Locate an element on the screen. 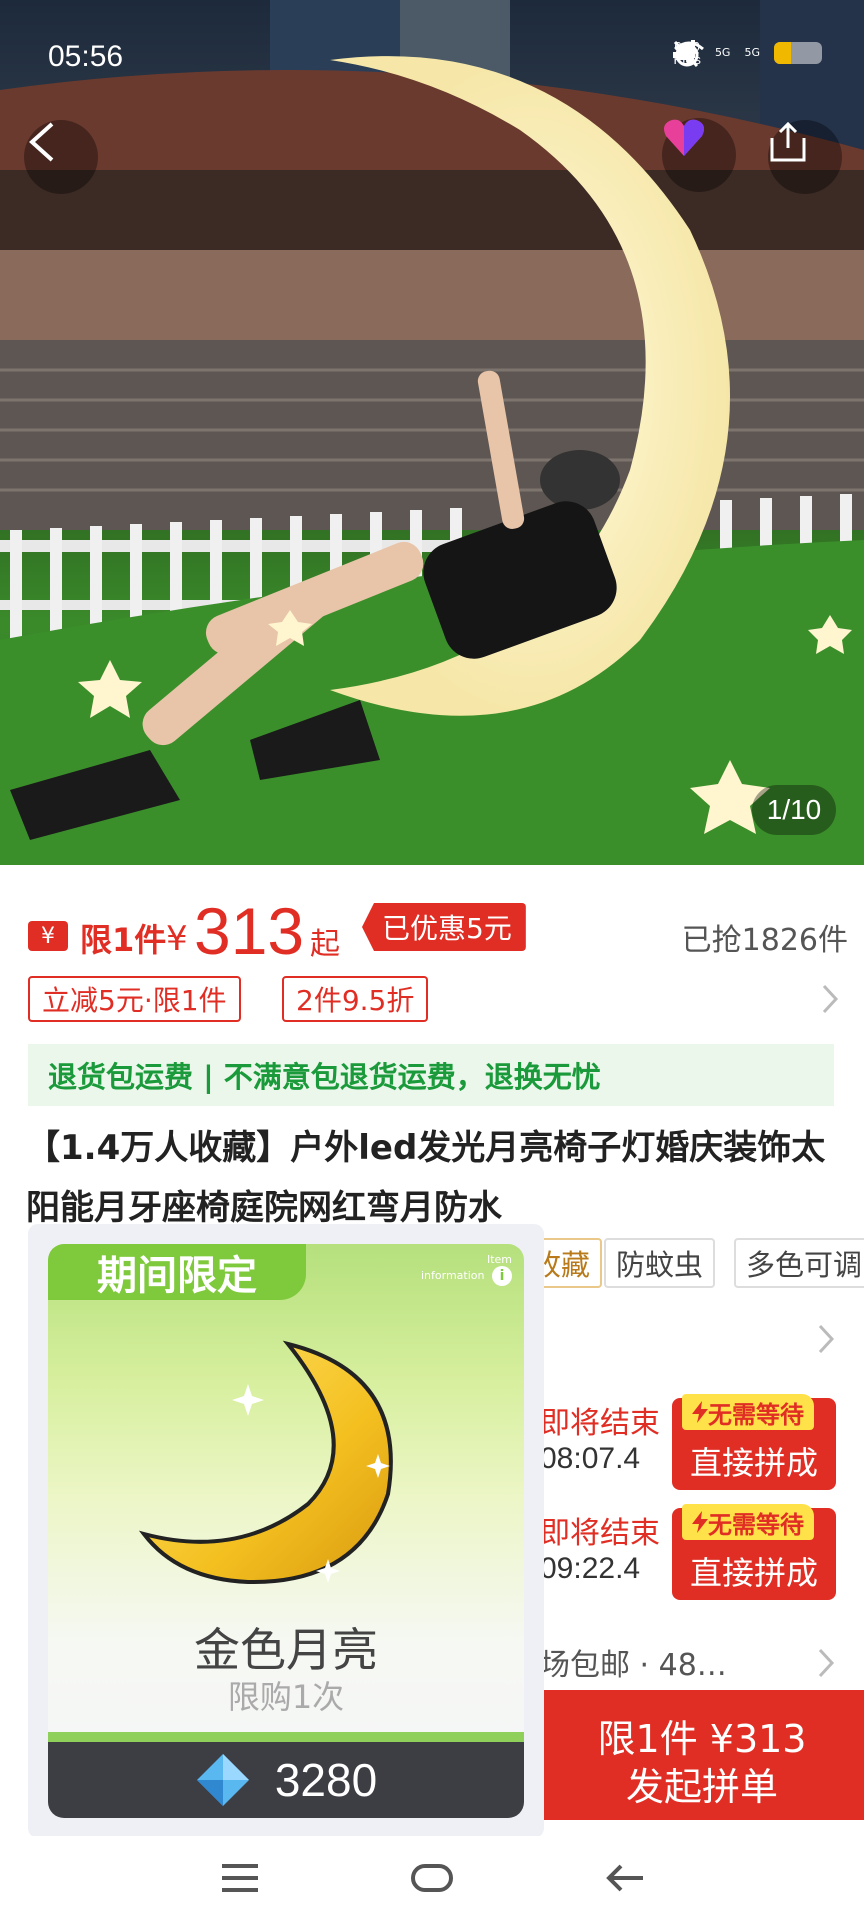 This screenshot has height=1920, width=864. price-currency: ¥ is located at coordinates (177, 939).